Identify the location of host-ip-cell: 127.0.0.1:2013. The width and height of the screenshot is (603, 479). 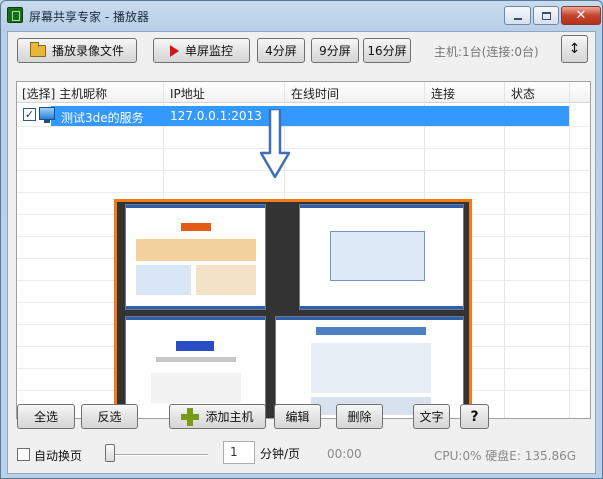
(216, 116).